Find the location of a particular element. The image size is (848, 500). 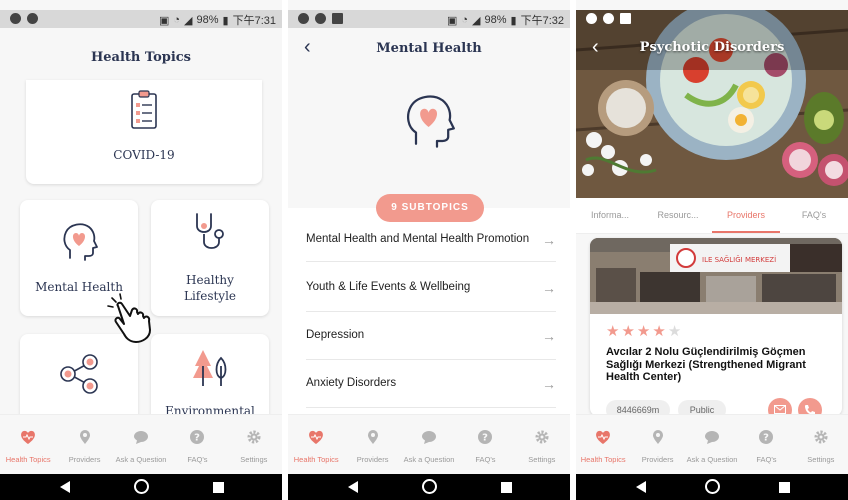

heart-pulse-icon is located at coordinates (316, 437).